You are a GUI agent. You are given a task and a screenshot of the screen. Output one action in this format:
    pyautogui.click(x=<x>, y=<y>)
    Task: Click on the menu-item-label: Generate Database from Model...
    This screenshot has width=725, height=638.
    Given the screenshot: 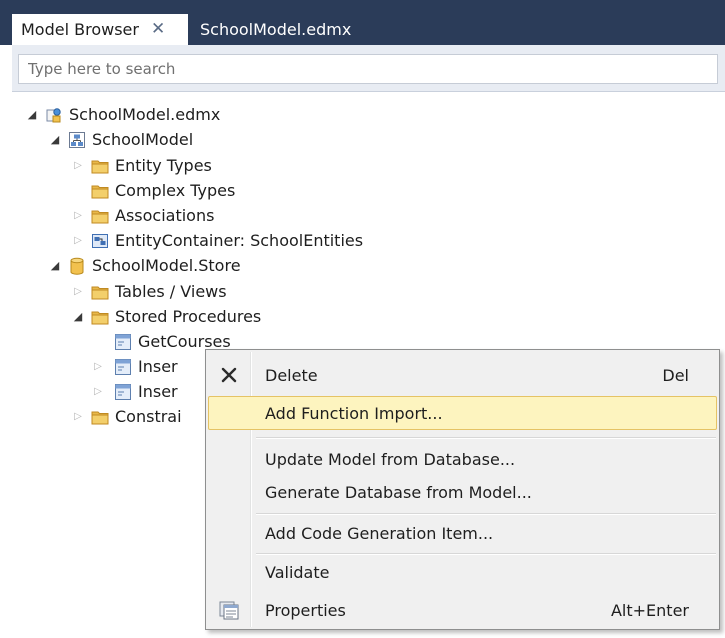 What is the action you would take?
    pyautogui.click(x=398, y=492)
    